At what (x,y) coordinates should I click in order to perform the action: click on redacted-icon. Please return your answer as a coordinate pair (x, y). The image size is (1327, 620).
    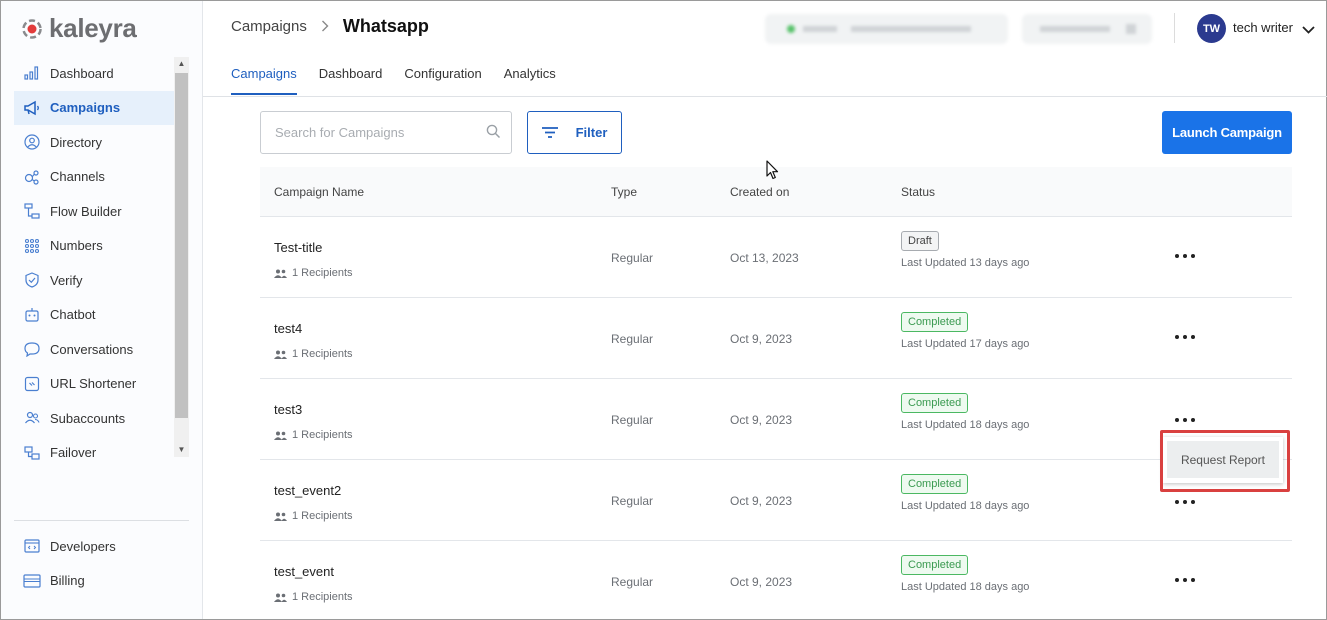
    Looking at the image, I should click on (1131, 29).